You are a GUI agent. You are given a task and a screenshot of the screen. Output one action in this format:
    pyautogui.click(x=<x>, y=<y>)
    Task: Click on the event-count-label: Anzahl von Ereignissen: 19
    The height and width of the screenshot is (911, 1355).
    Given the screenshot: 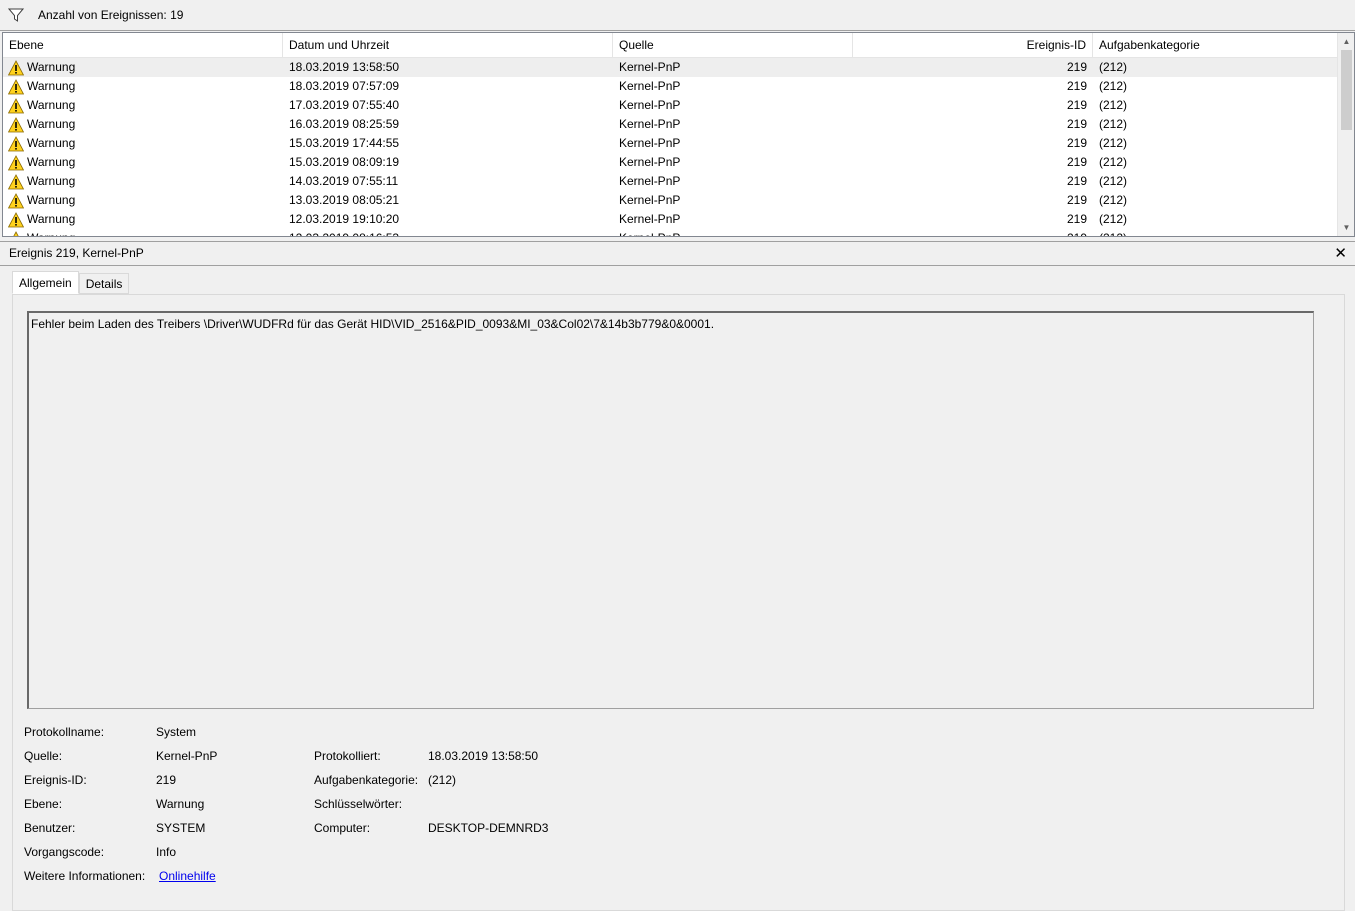 What is the action you would take?
    pyautogui.click(x=111, y=15)
    